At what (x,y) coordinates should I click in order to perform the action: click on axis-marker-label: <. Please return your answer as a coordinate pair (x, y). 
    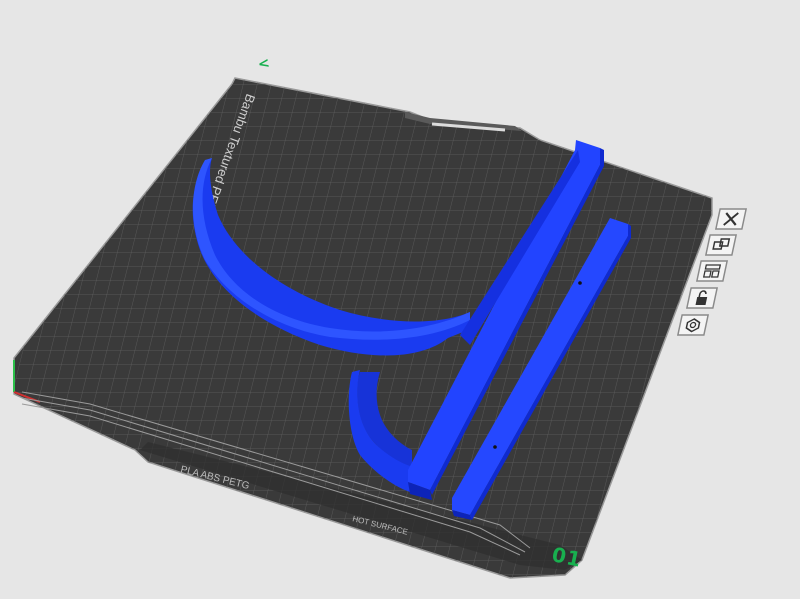
    Looking at the image, I should click on (264, 64).